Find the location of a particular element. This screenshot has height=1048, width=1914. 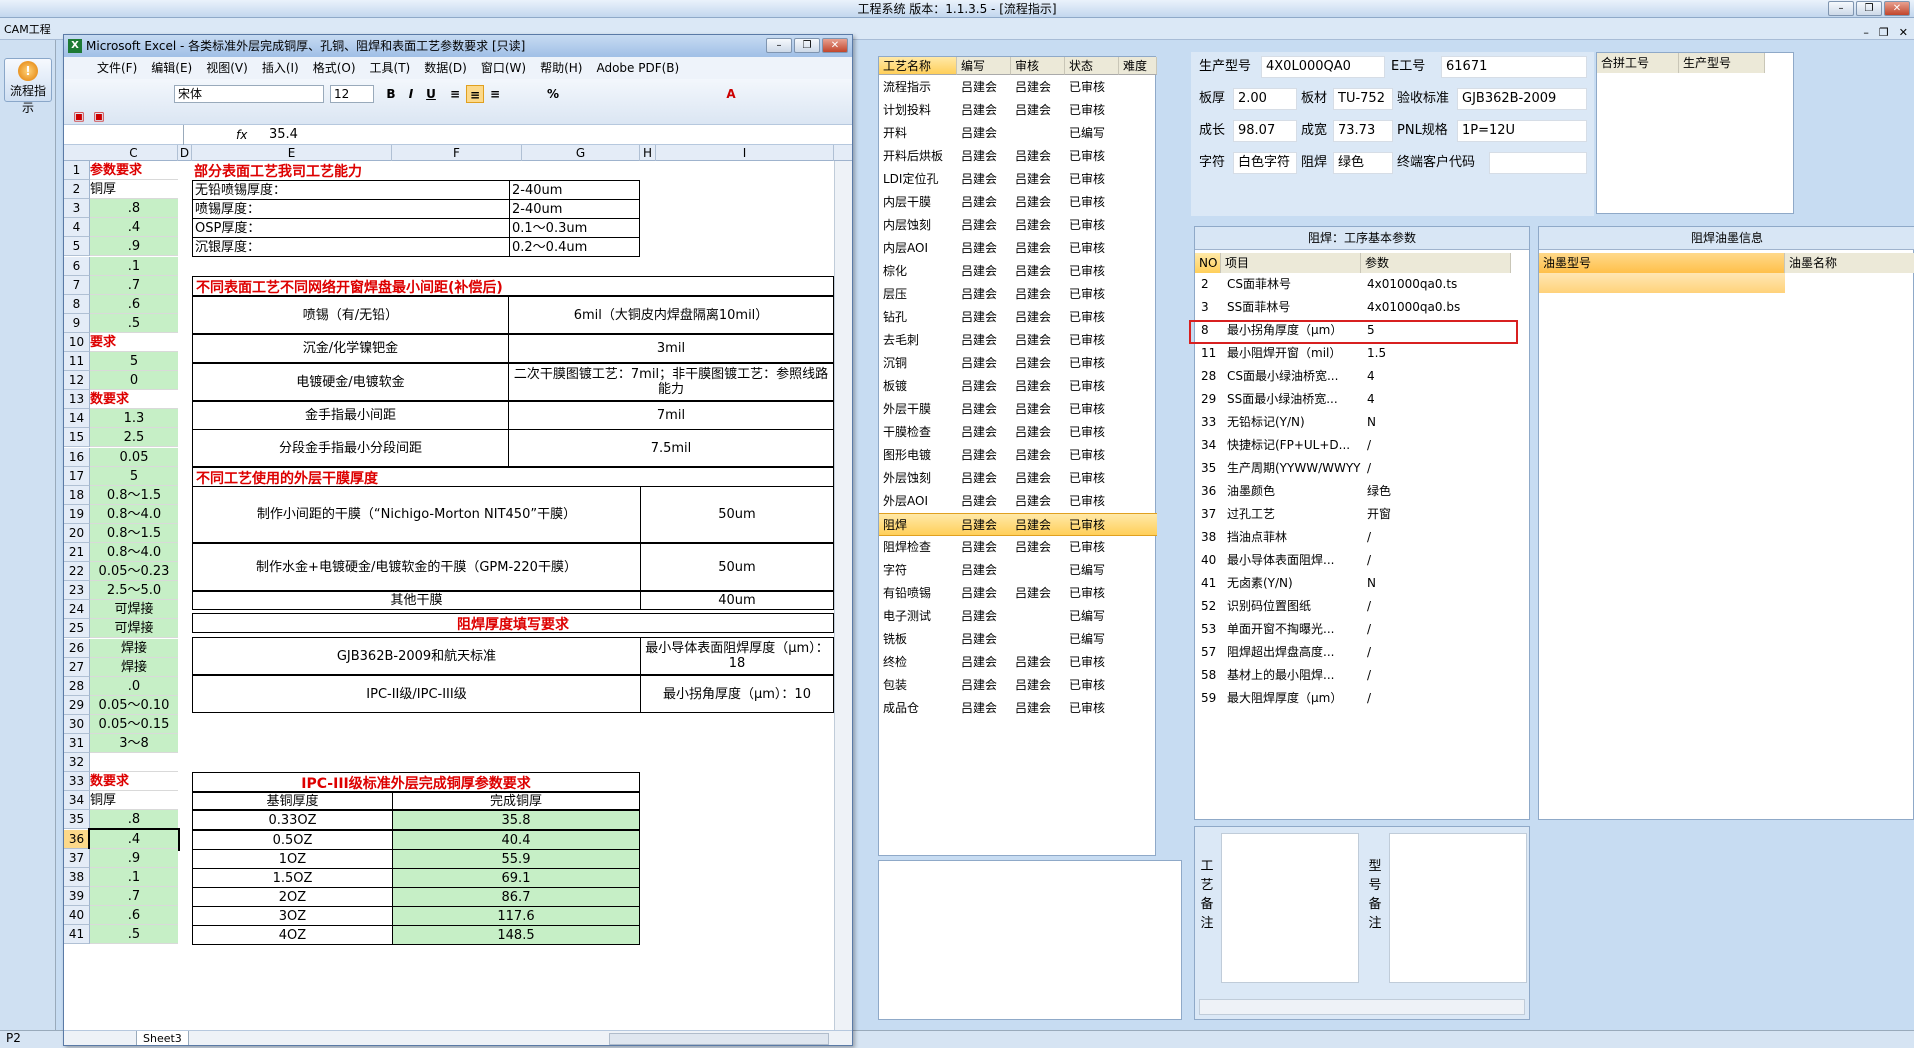

field-customer is located at coordinates (1538, 163).